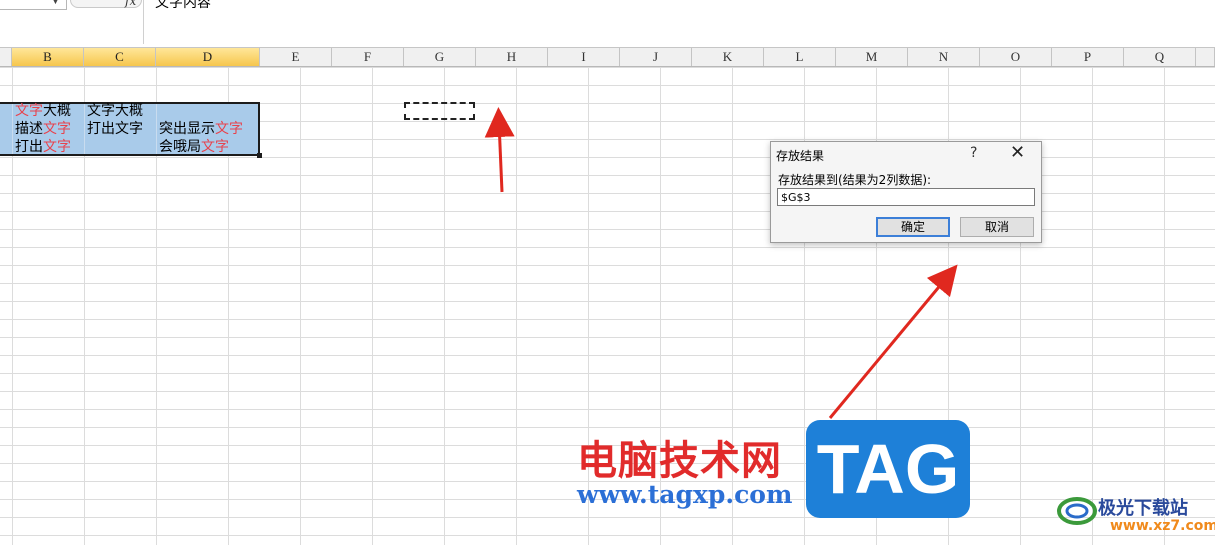 This screenshot has height=545, width=1215. I want to click on column-header: G, so click(440, 57).